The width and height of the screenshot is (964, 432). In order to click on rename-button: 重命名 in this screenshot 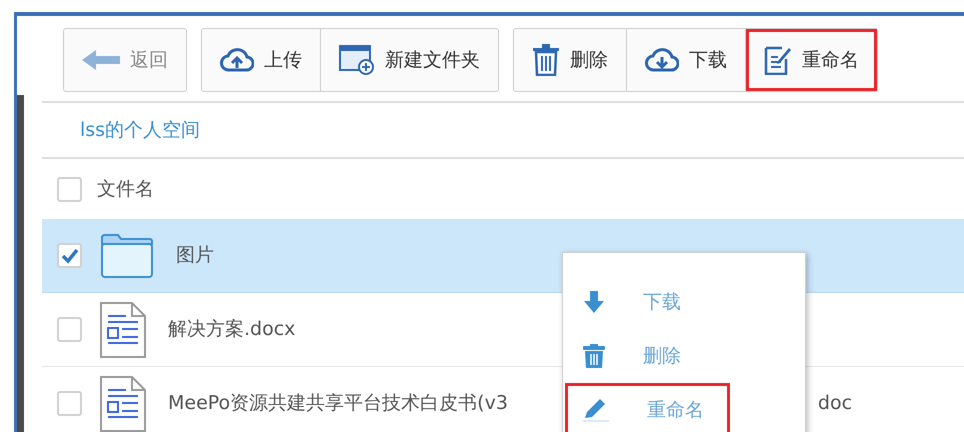, I will do `click(811, 60)`.